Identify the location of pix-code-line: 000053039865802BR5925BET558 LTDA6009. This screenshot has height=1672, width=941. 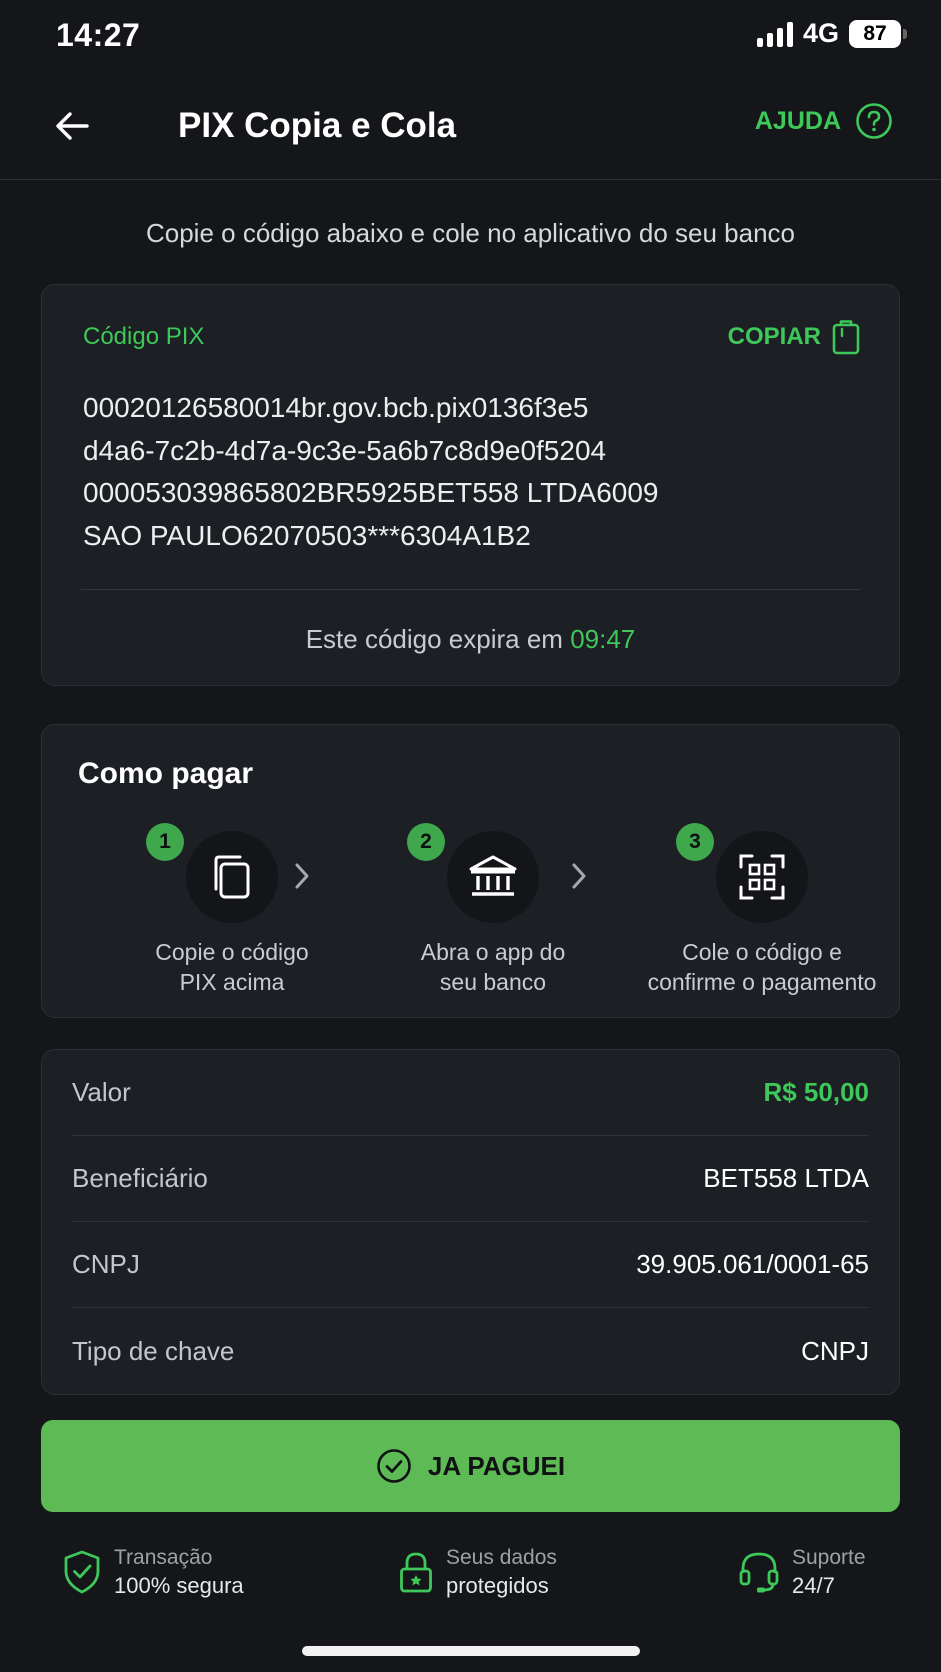
(371, 492).